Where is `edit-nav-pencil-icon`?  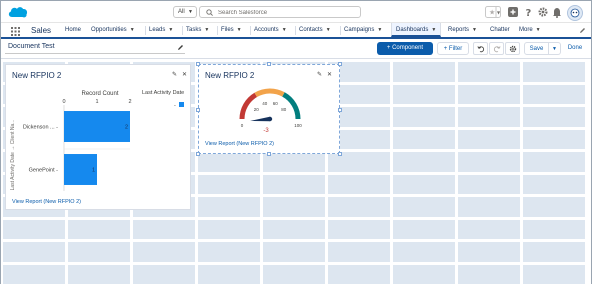
edit-nav-pencil-icon is located at coordinates (582, 30).